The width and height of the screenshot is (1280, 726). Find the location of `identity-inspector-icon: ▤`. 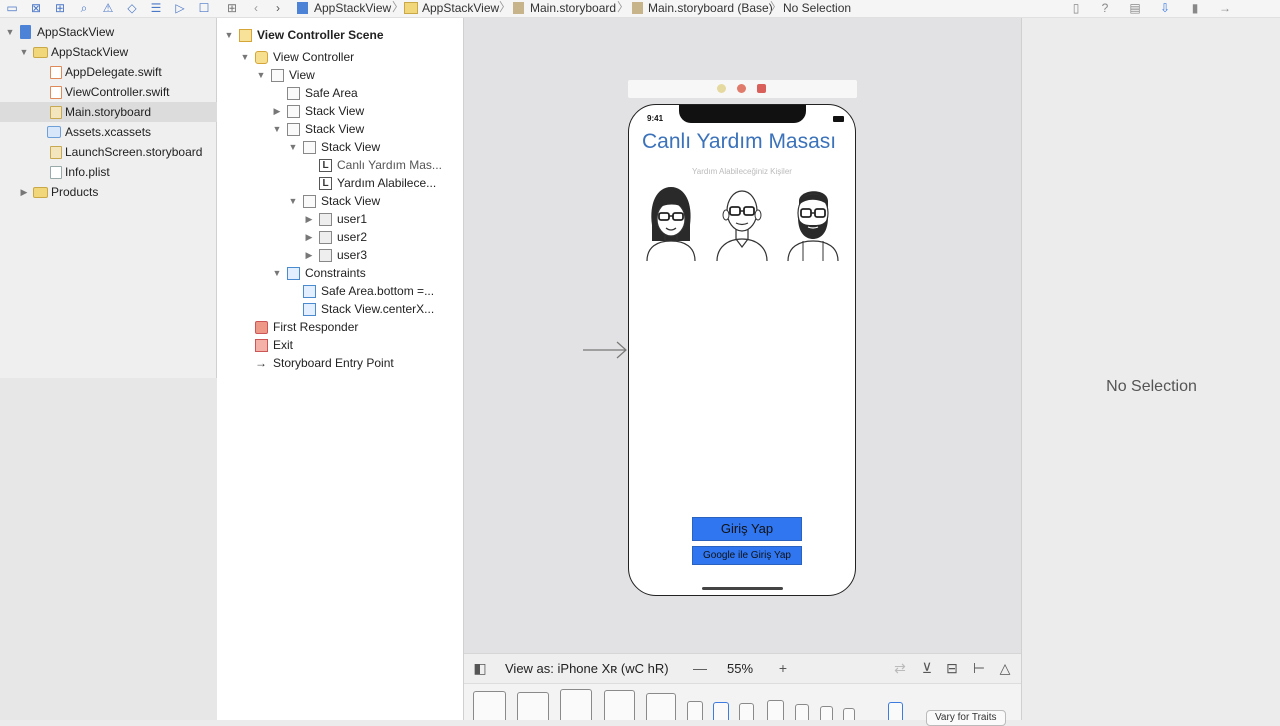

identity-inspector-icon: ▤ is located at coordinates (1135, 8).